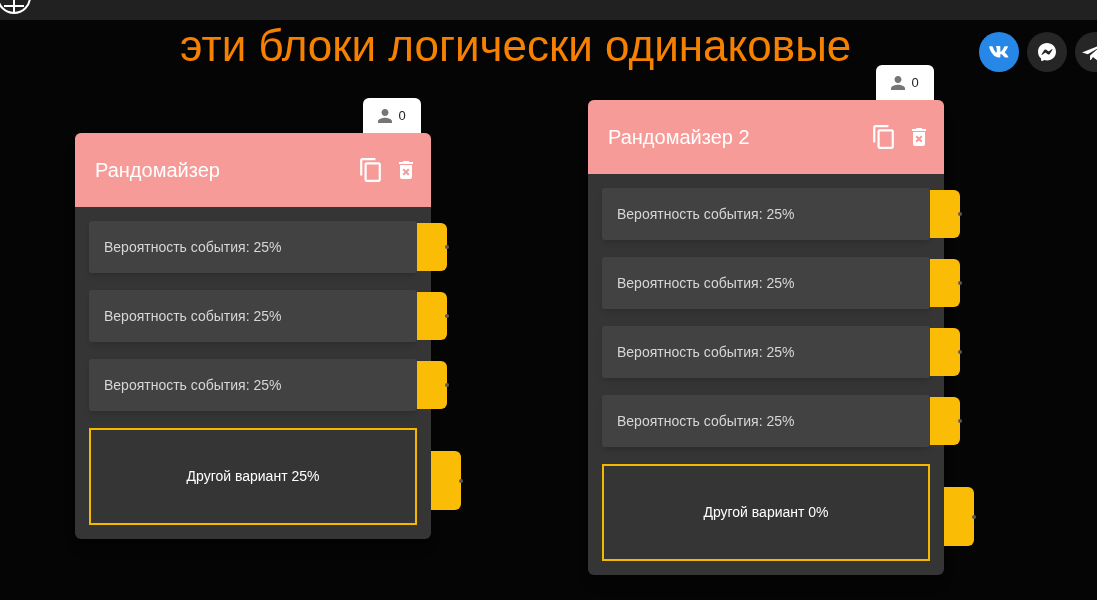  I want to click on canvas-heading: эти блоки логически одинаковые, so click(516, 46).